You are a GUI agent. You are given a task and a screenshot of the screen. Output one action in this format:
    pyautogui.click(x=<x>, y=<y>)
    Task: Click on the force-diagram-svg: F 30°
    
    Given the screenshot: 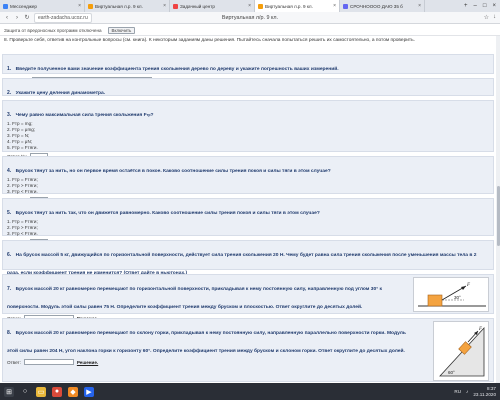 What is the action you would take?
    pyautogui.click(x=452, y=295)
    